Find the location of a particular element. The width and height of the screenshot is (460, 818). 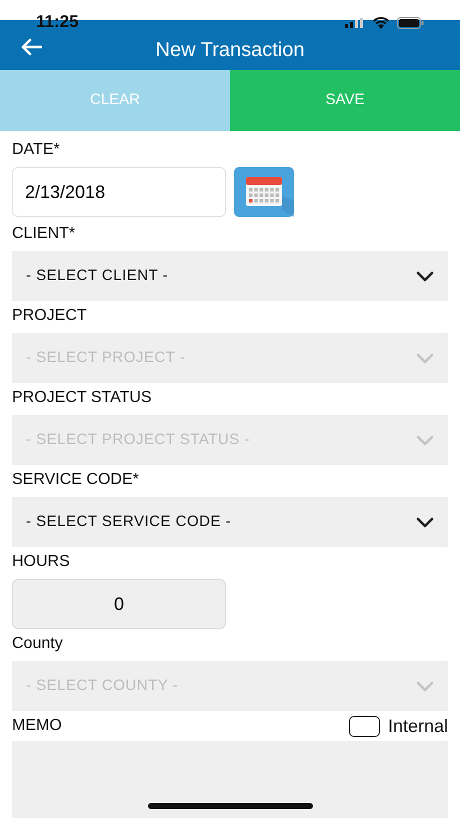

field-label: PROJECT is located at coordinates (50, 316).